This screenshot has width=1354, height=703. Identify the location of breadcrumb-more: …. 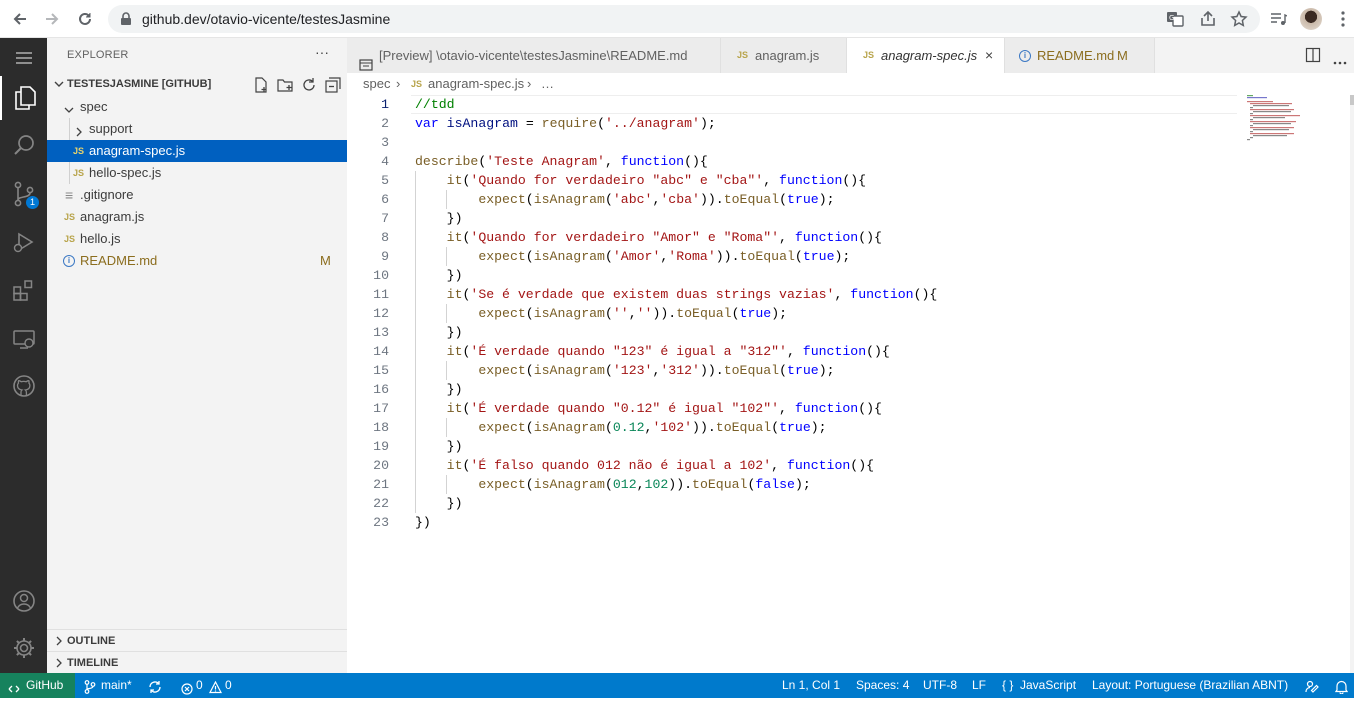
(547, 84).